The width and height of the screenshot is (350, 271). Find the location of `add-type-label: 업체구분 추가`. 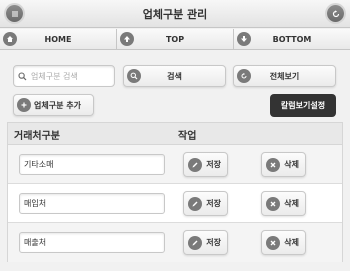

add-type-label: 업체구분 추가 is located at coordinates (57, 105).